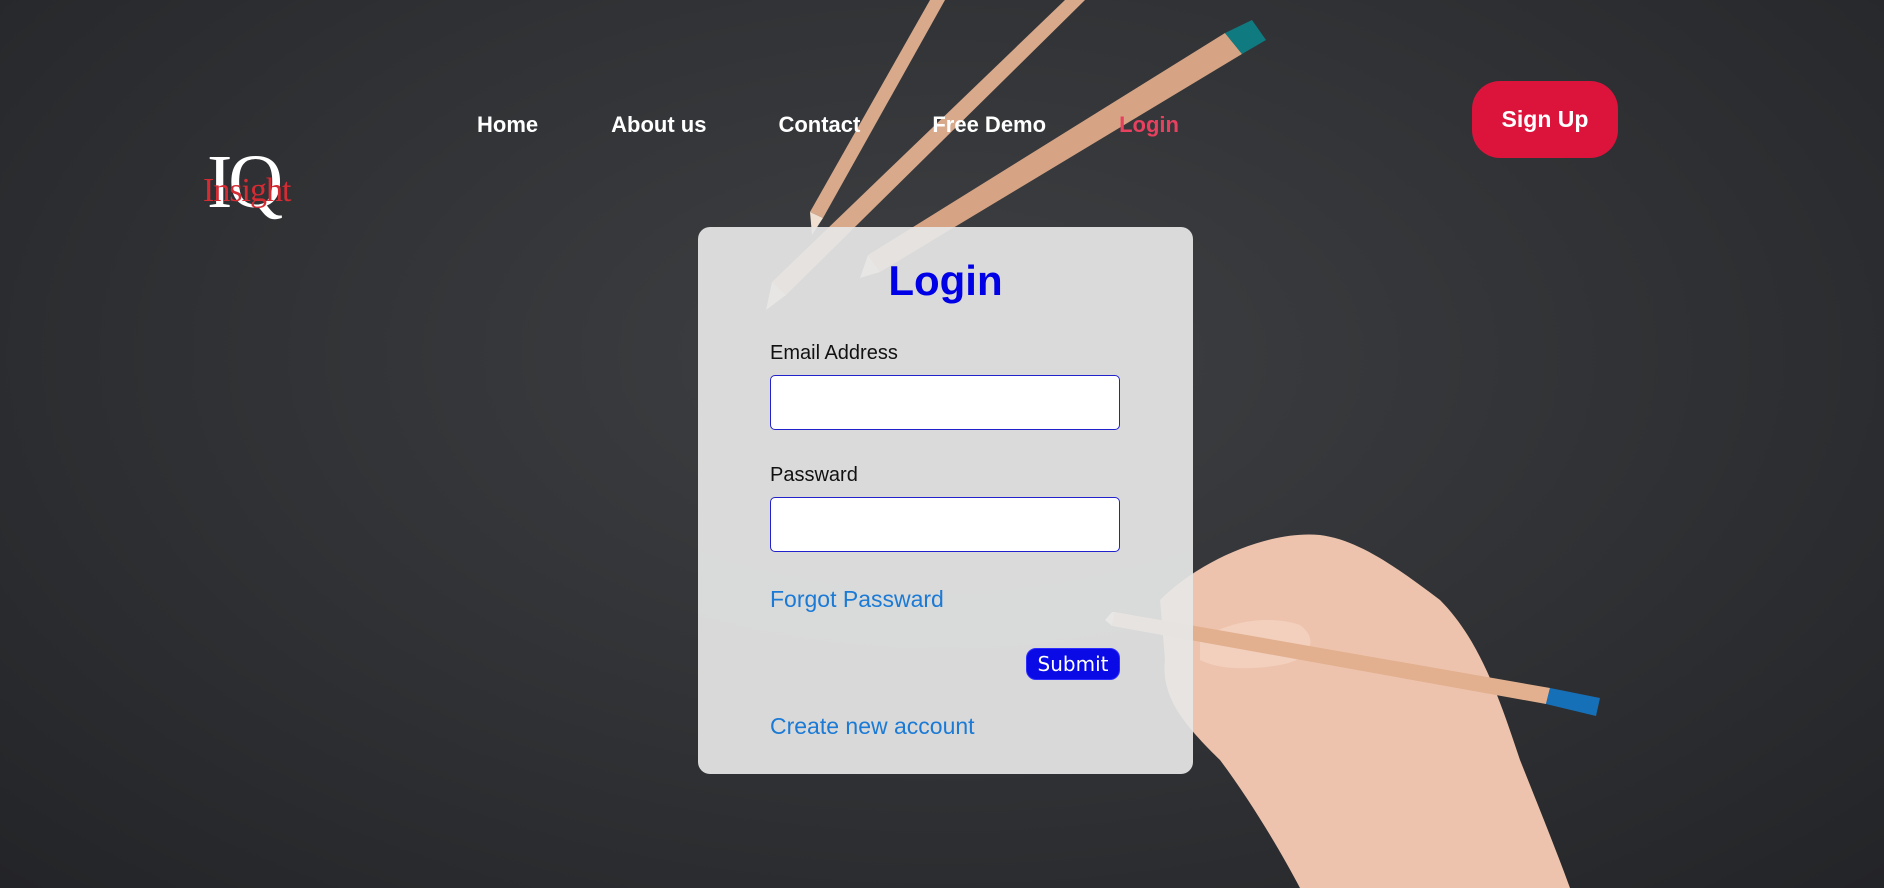  Describe the element at coordinates (945, 280) in the screenshot. I see `login-title: Login` at that location.